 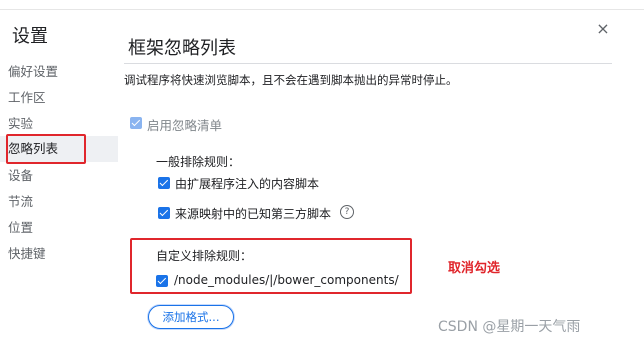 I want to click on custom-rules-heading: 自定义排除规则：, so click(x=204, y=256).